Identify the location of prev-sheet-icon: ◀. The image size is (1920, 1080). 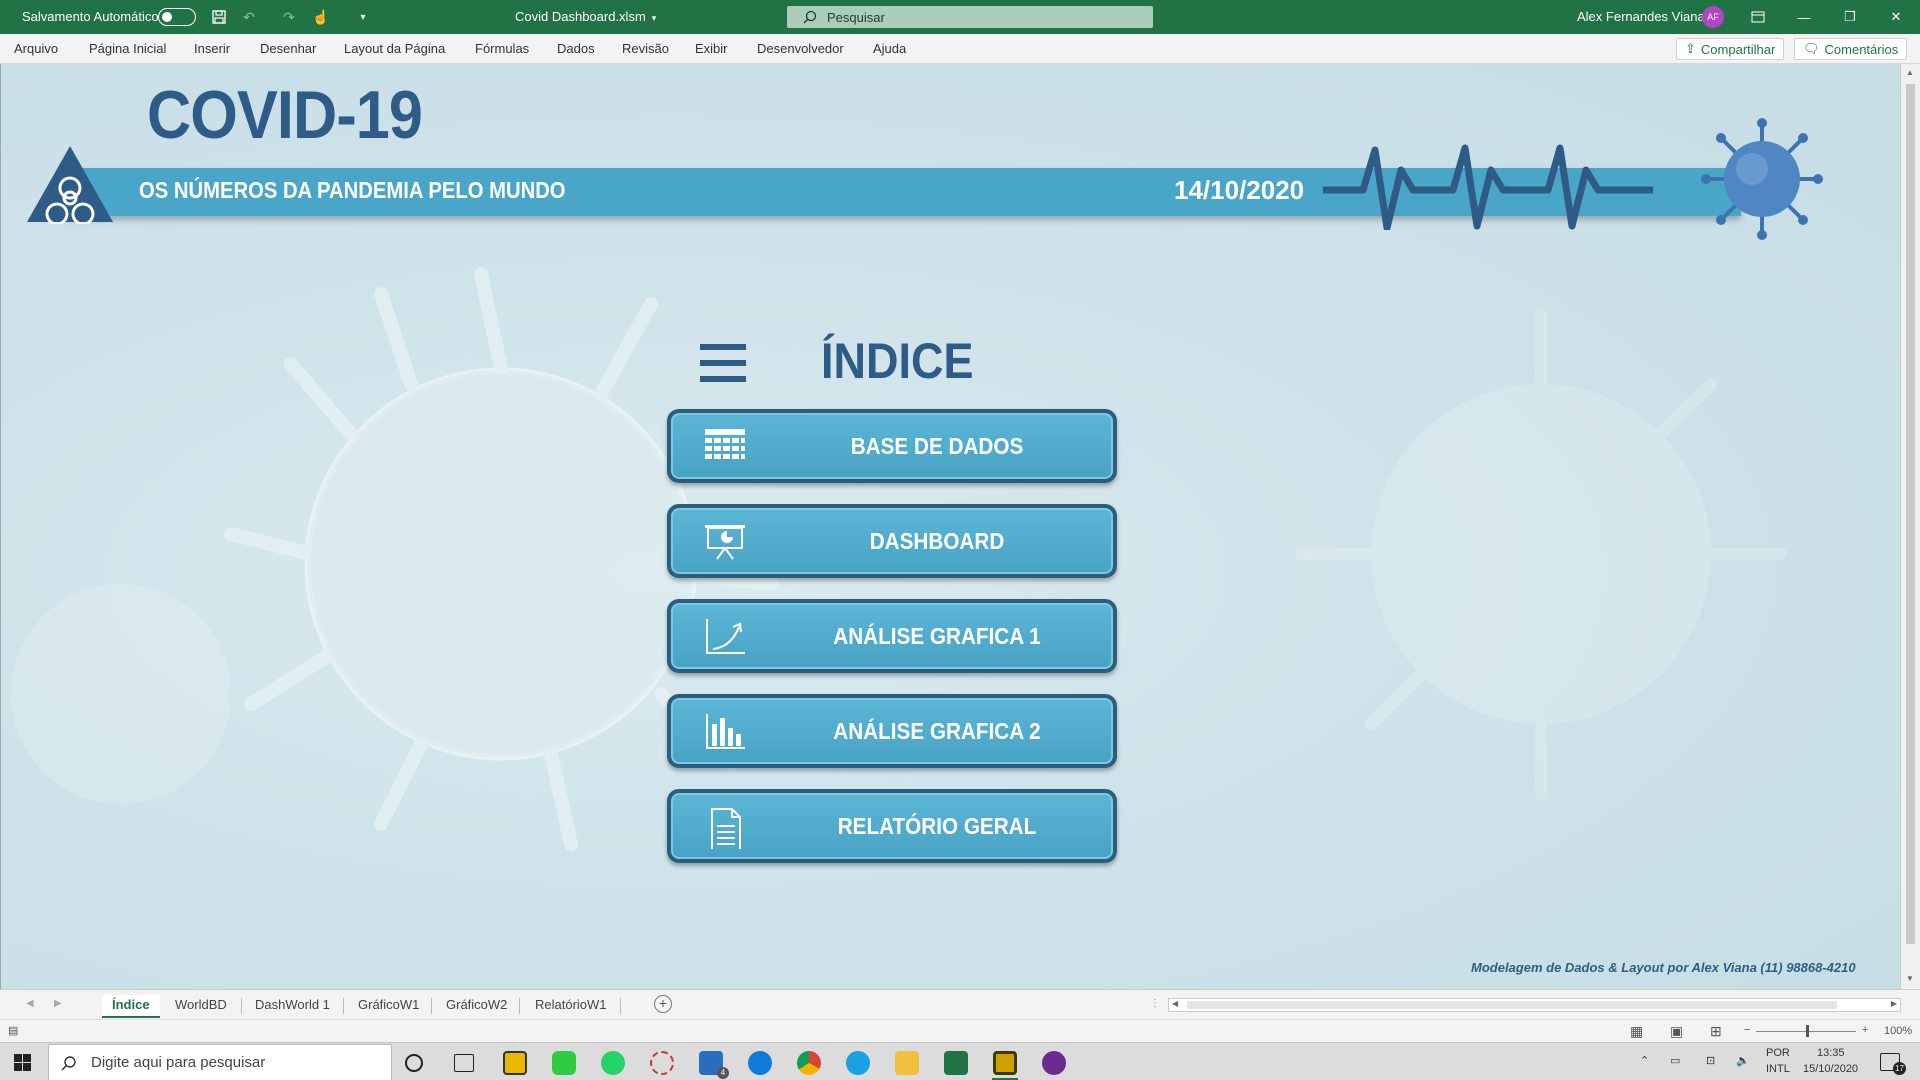
(30, 1003).